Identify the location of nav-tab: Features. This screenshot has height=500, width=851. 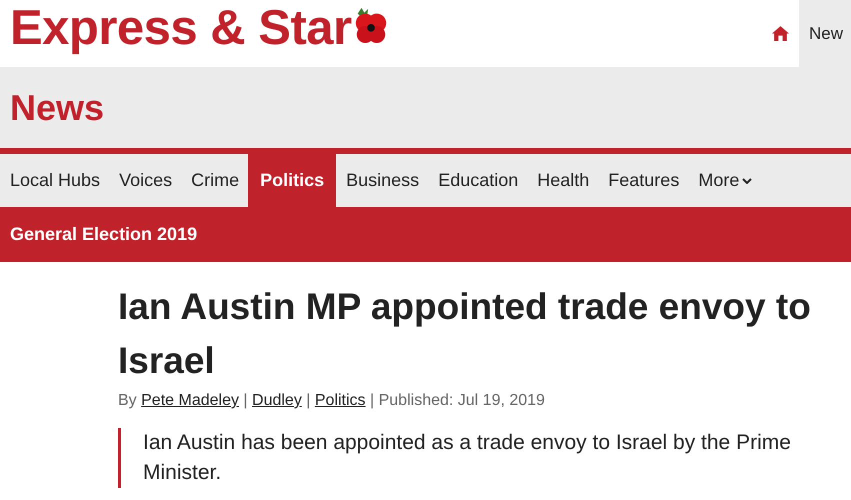
(643, 180).